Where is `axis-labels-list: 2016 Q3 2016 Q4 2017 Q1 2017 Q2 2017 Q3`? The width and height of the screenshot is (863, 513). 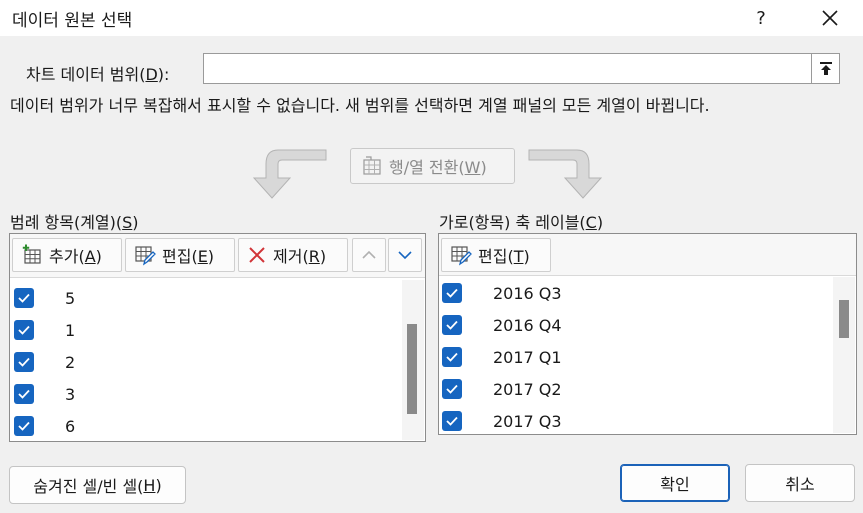 axis-labels-list: 2016 Q3 2016 Q4 2017 Q1 2017 Q2 2017 Q3 is located at coordinates (634, 357).